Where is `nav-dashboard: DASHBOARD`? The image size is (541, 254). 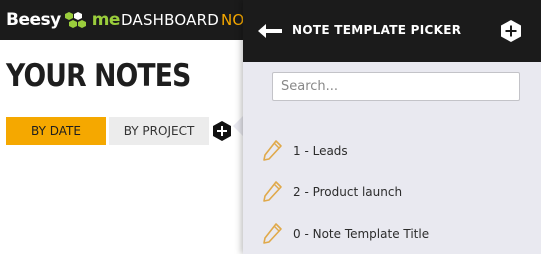 nav-dashboard: DASHBOARD is located at coordinates (170, 20).